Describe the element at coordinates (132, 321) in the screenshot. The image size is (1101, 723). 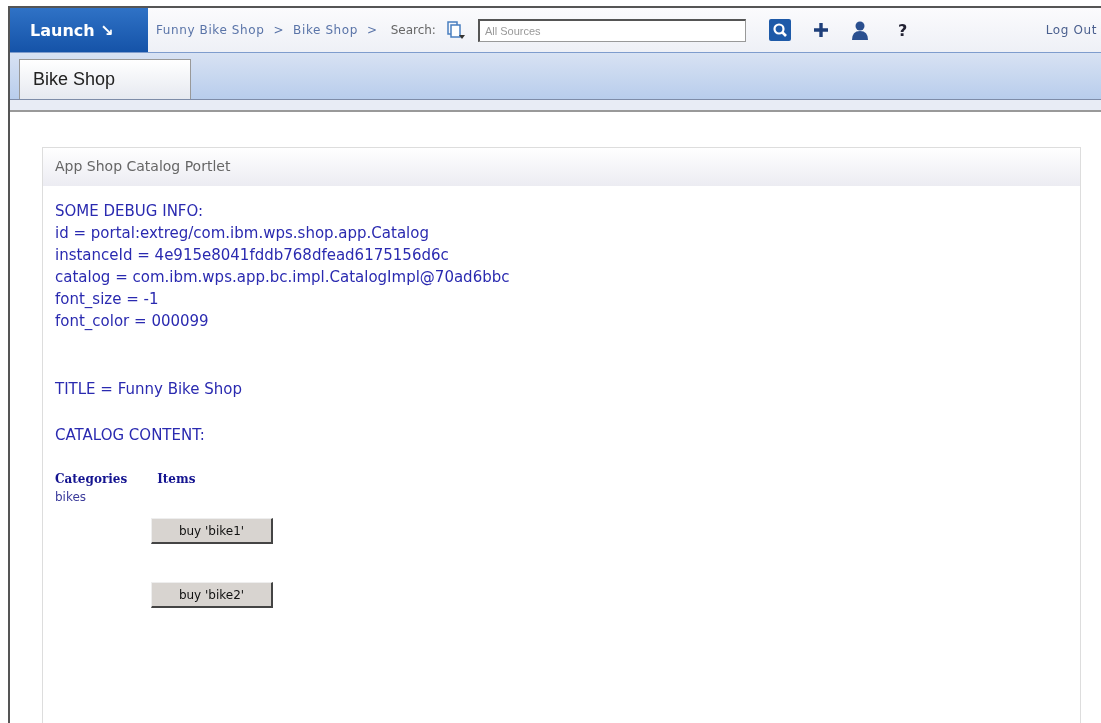
I see `debug-line: font_color = 000099` at that location.